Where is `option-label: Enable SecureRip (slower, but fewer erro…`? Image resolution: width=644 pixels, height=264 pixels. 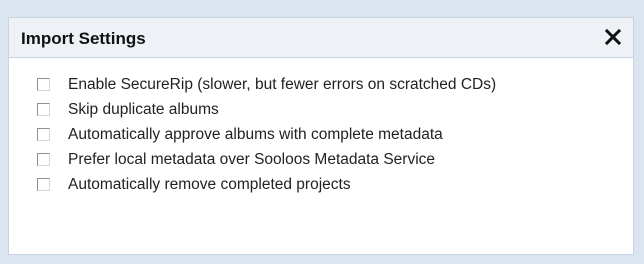 option-label: Enable SecureRip (slower, but fewer erro… is located at coordinates (282, 84).